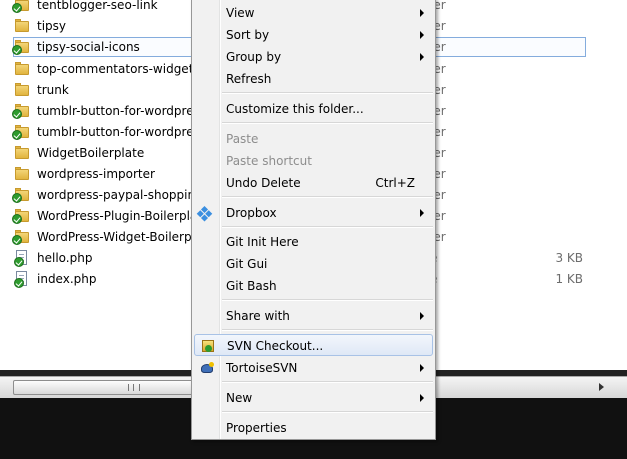 The image size is (627, 459). I want to click on file-row: hello.php, so click(53, 258).